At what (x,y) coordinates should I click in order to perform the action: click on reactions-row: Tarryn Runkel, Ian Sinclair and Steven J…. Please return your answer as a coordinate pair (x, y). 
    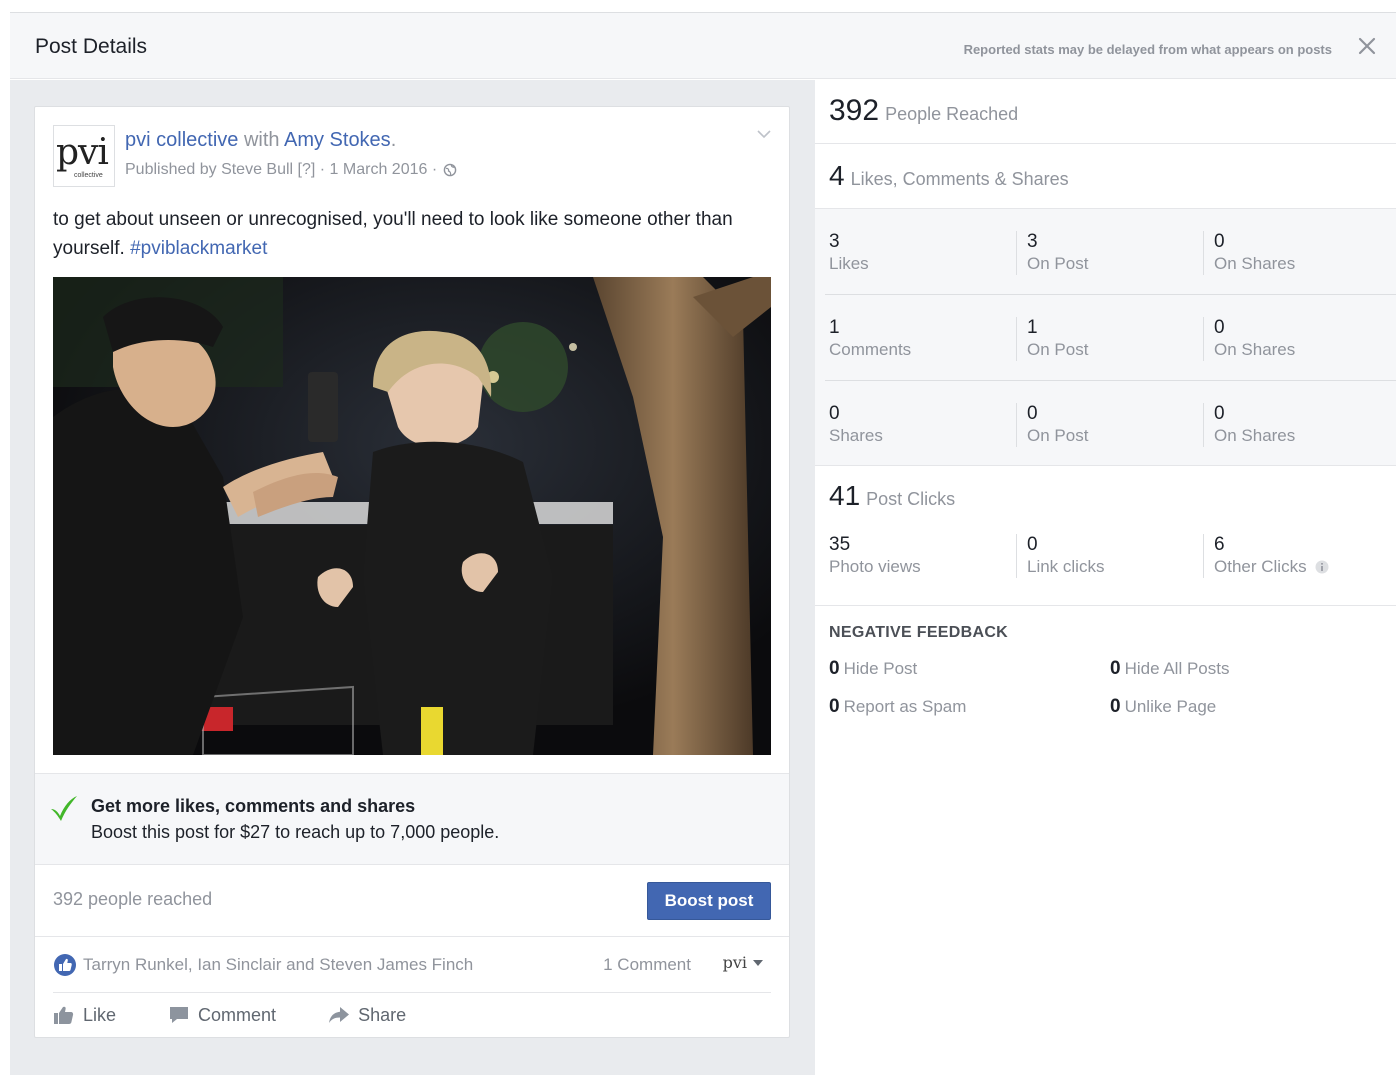
    Looking at the image, I should click on (412, 965).